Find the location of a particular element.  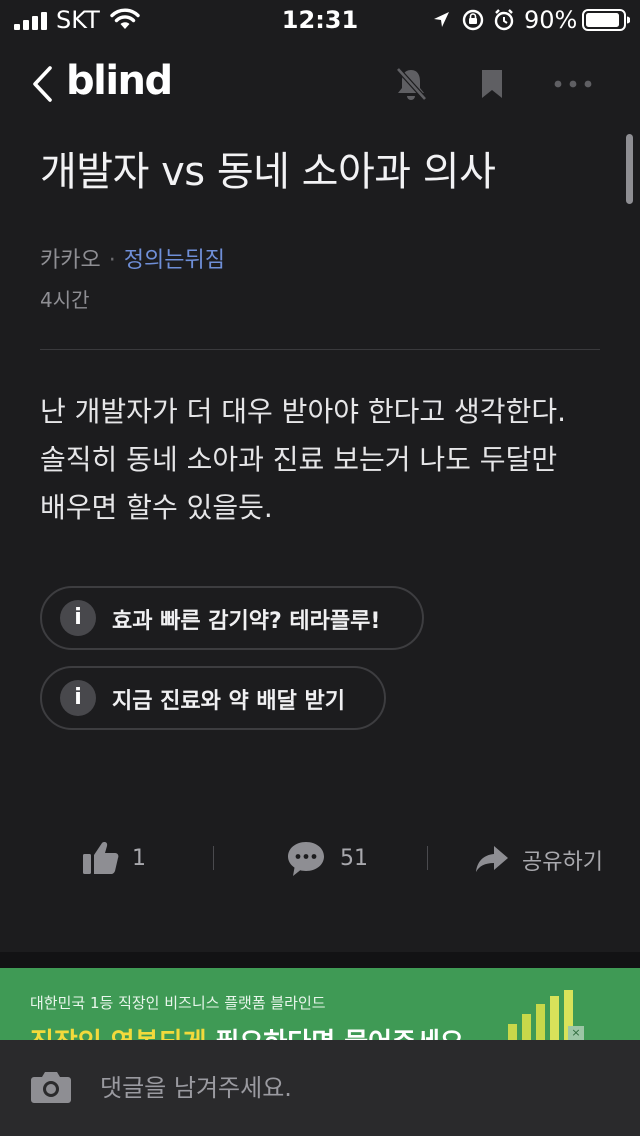

share-icon is located at coordinates (492, 859).